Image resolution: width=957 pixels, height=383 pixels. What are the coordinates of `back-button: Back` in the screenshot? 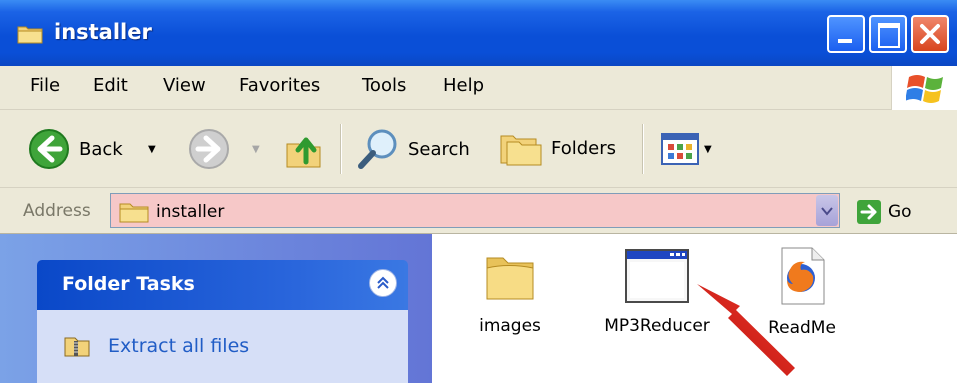 It's located at (75, 149).